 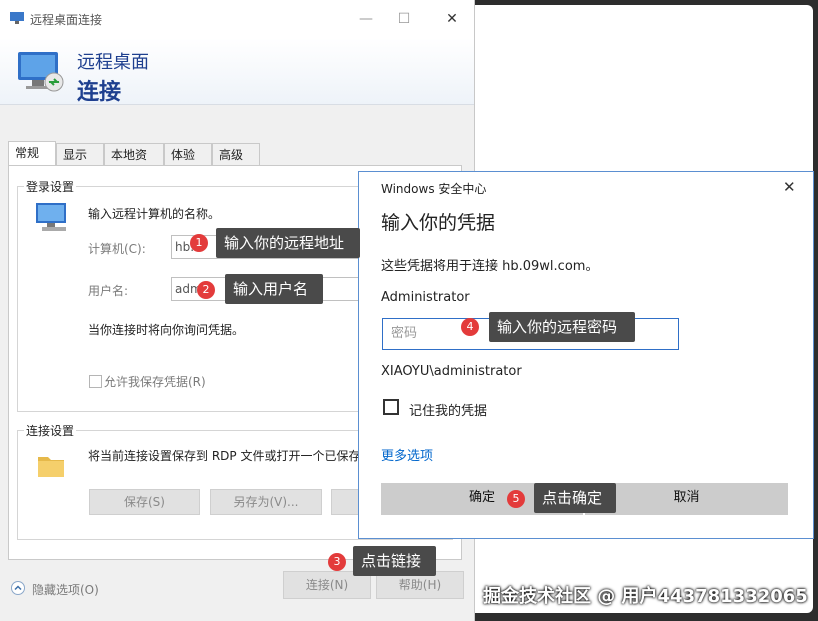 What do you see at coordinates (18, 588) in the screenshot?
I see `chevron-up-icon` at bounding box center [18, 588].